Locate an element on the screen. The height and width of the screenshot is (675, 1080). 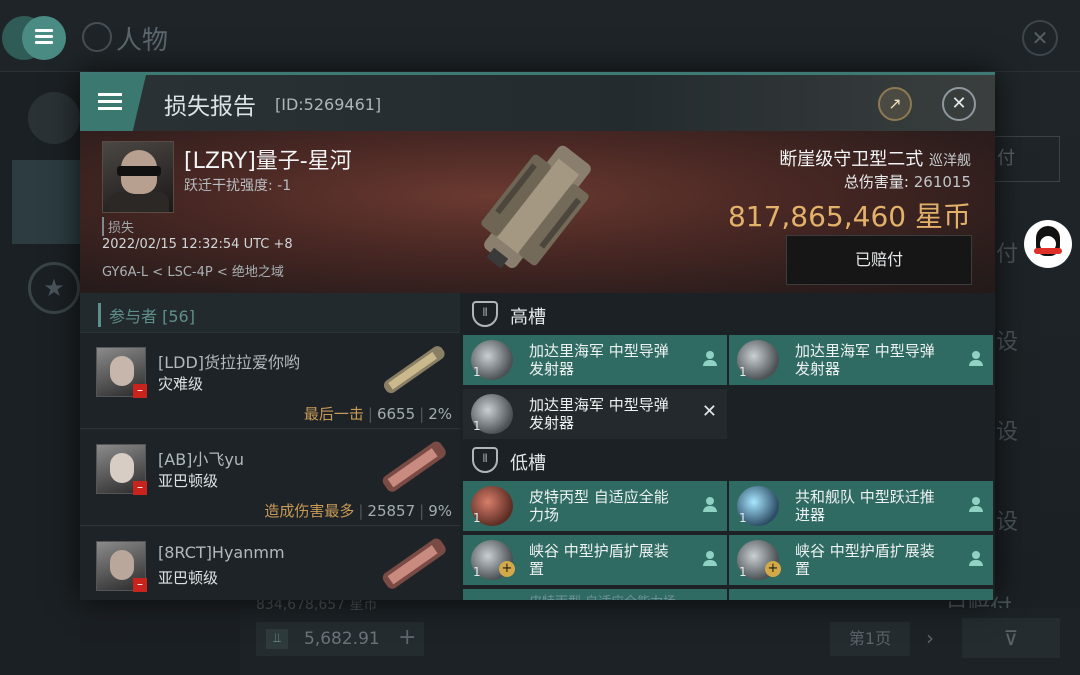
dialog-menu-button is located at coordinates (113, 103).